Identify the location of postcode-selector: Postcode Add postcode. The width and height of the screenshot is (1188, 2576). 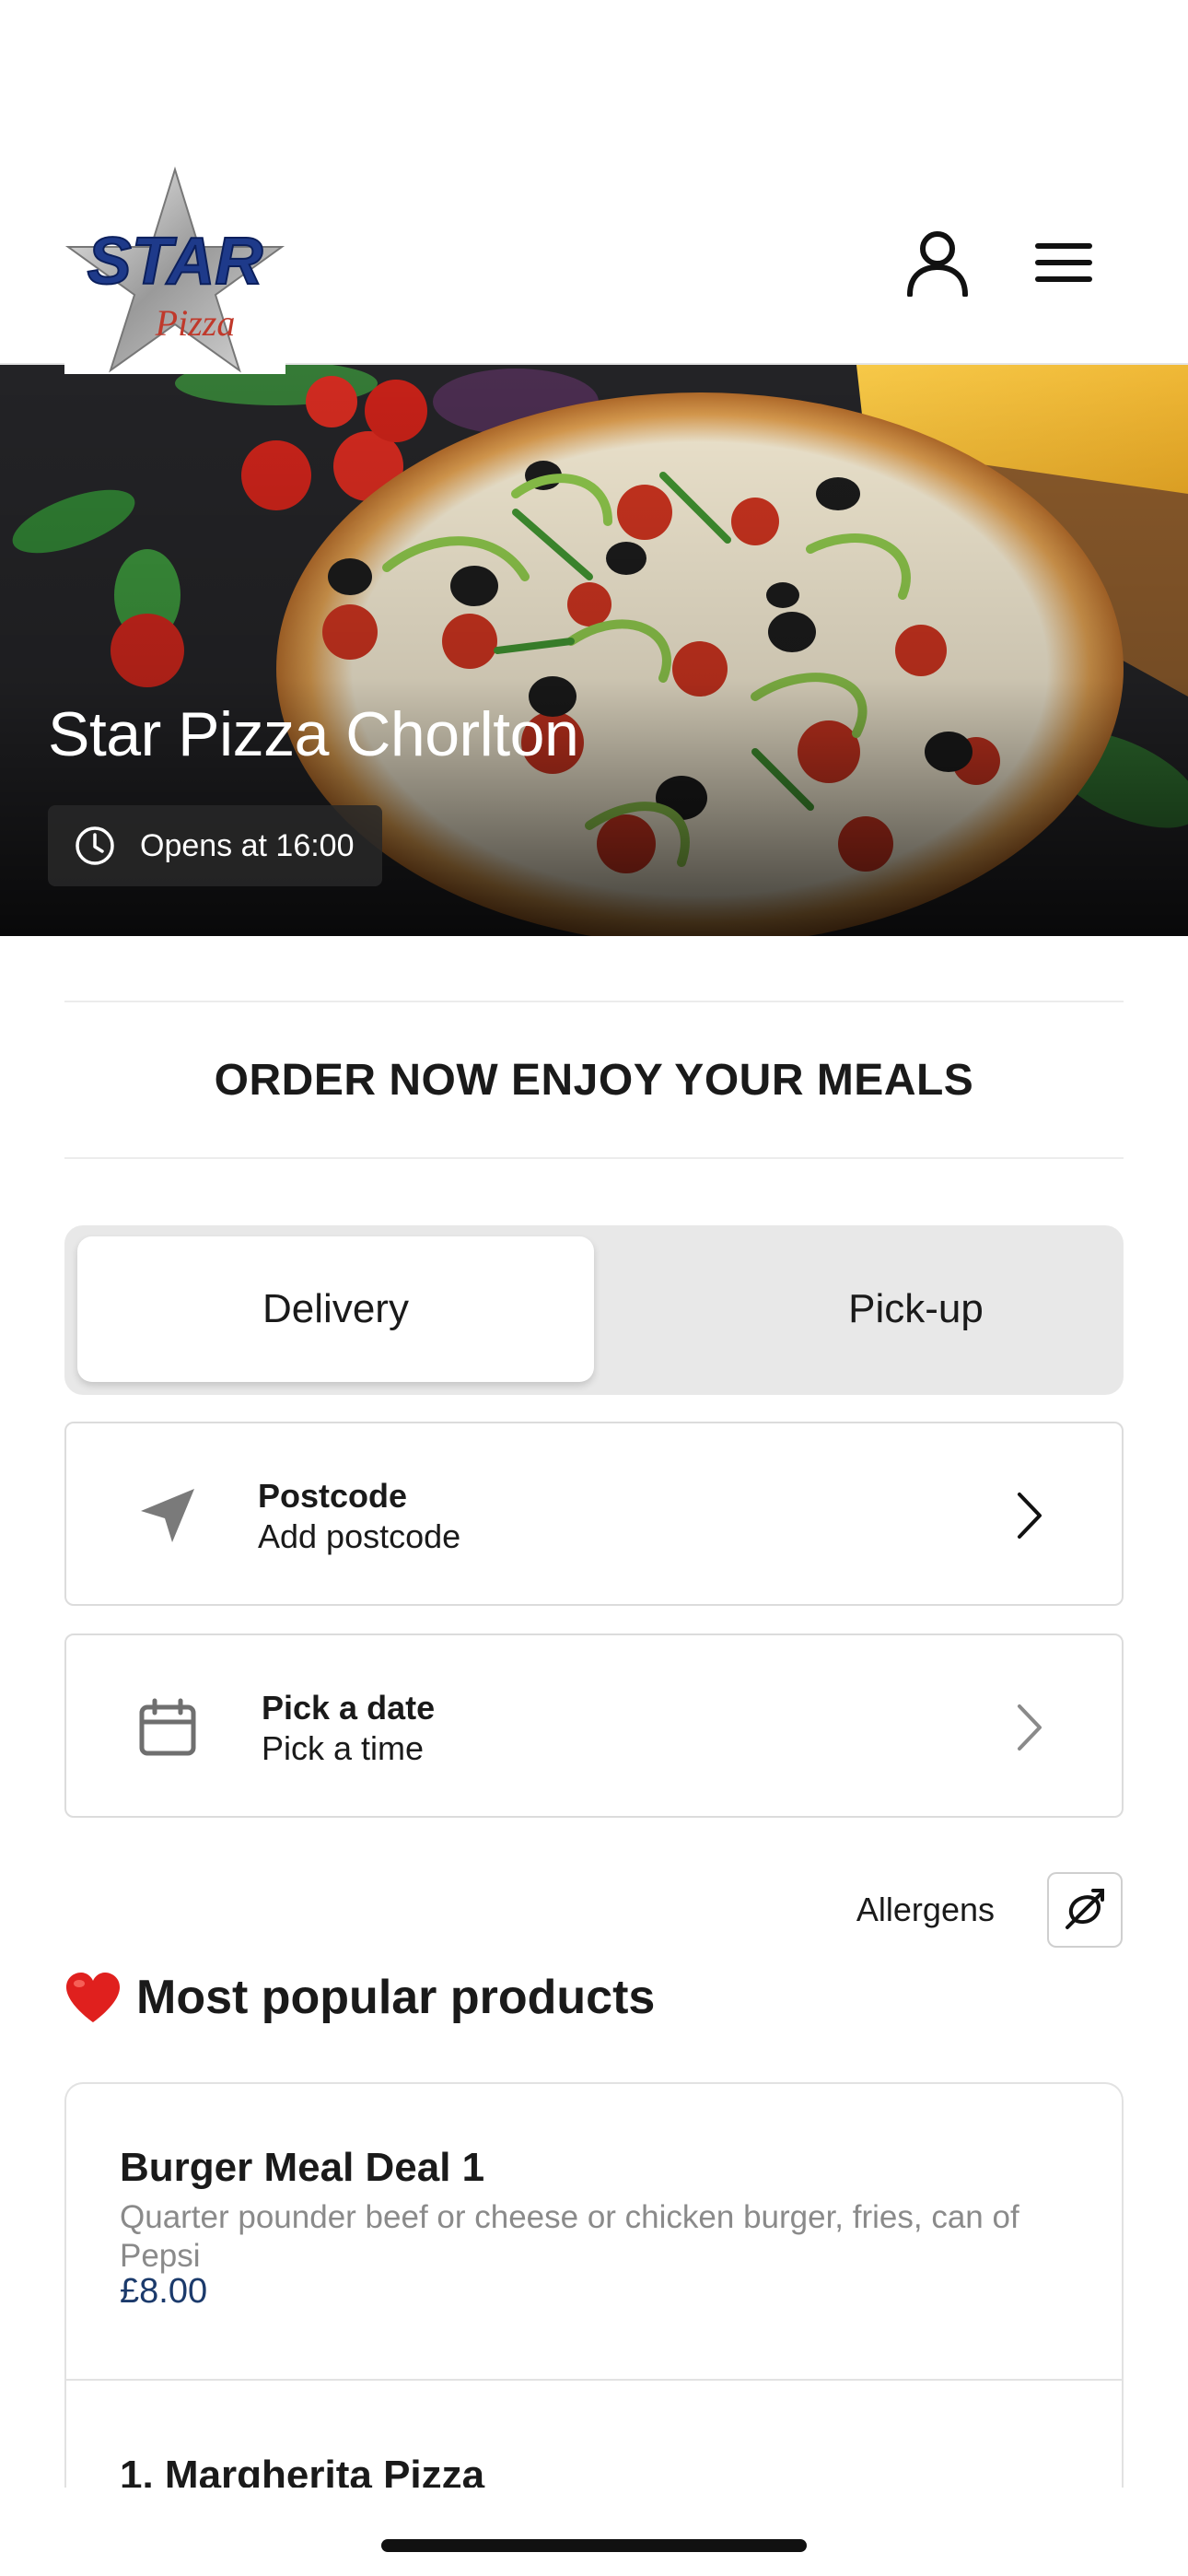
(594, 1514).